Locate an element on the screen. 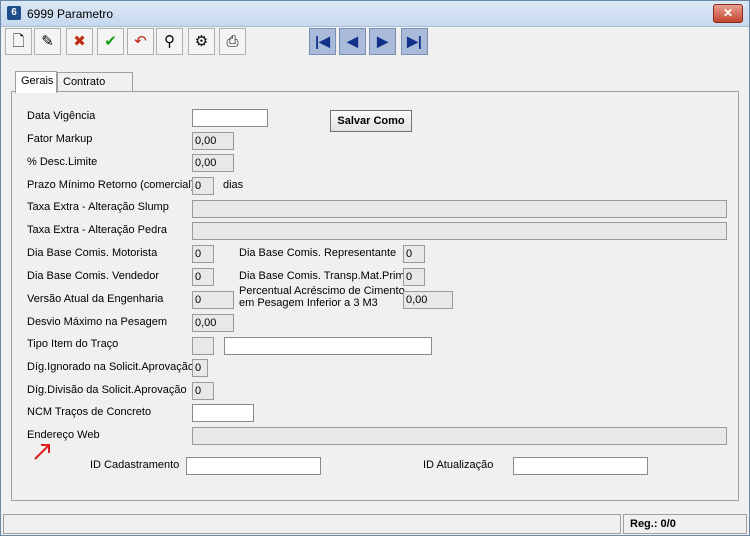 The image size is (750, 536). close-button: ✕ is located at coordinates (728, 13).